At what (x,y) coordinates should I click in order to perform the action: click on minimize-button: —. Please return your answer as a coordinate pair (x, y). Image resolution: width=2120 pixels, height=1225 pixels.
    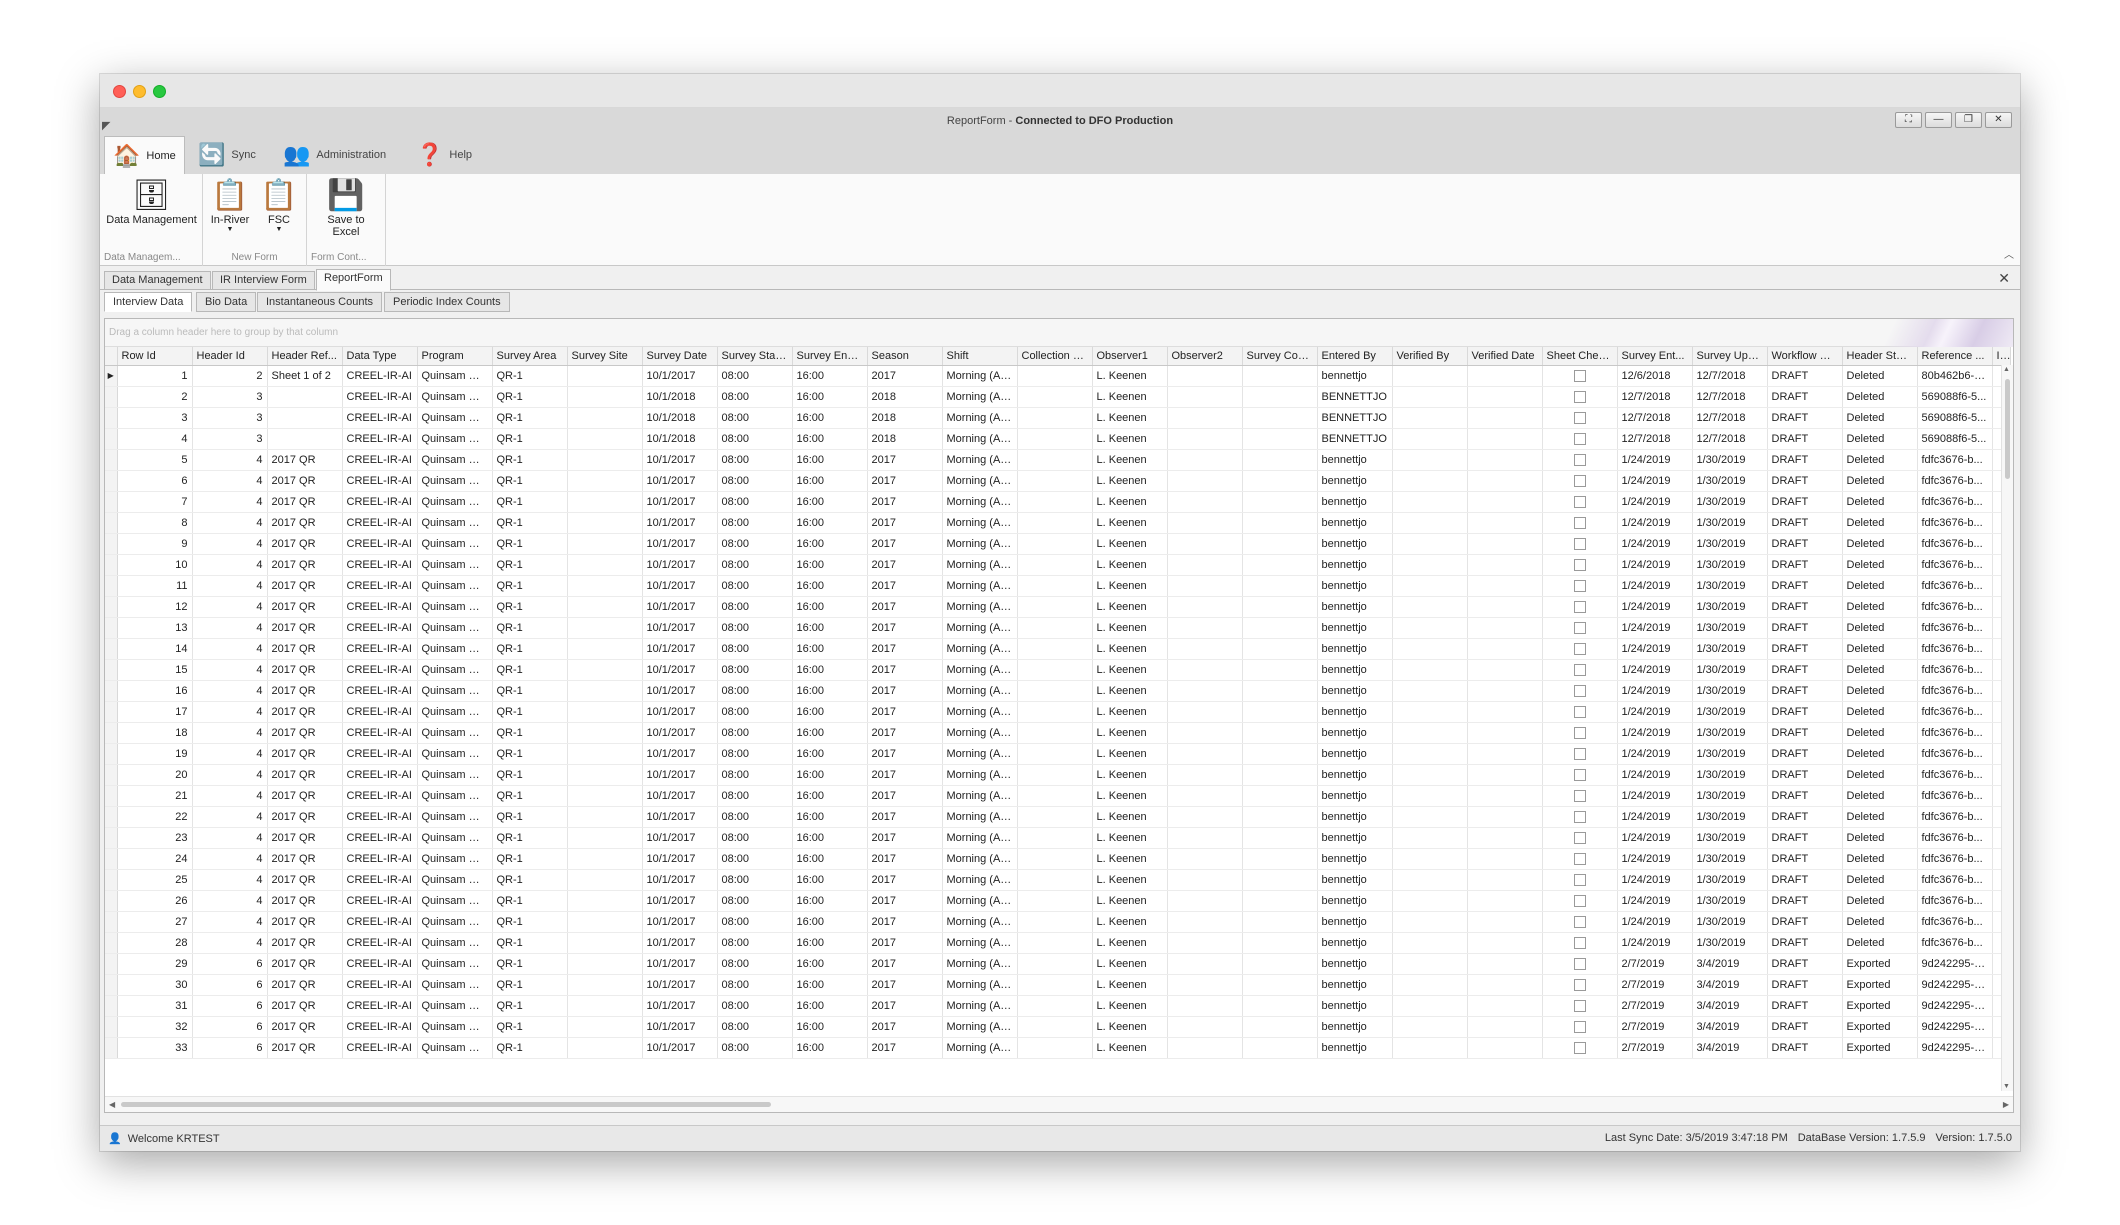
    Looking at the image, I should click on (1938, 120).